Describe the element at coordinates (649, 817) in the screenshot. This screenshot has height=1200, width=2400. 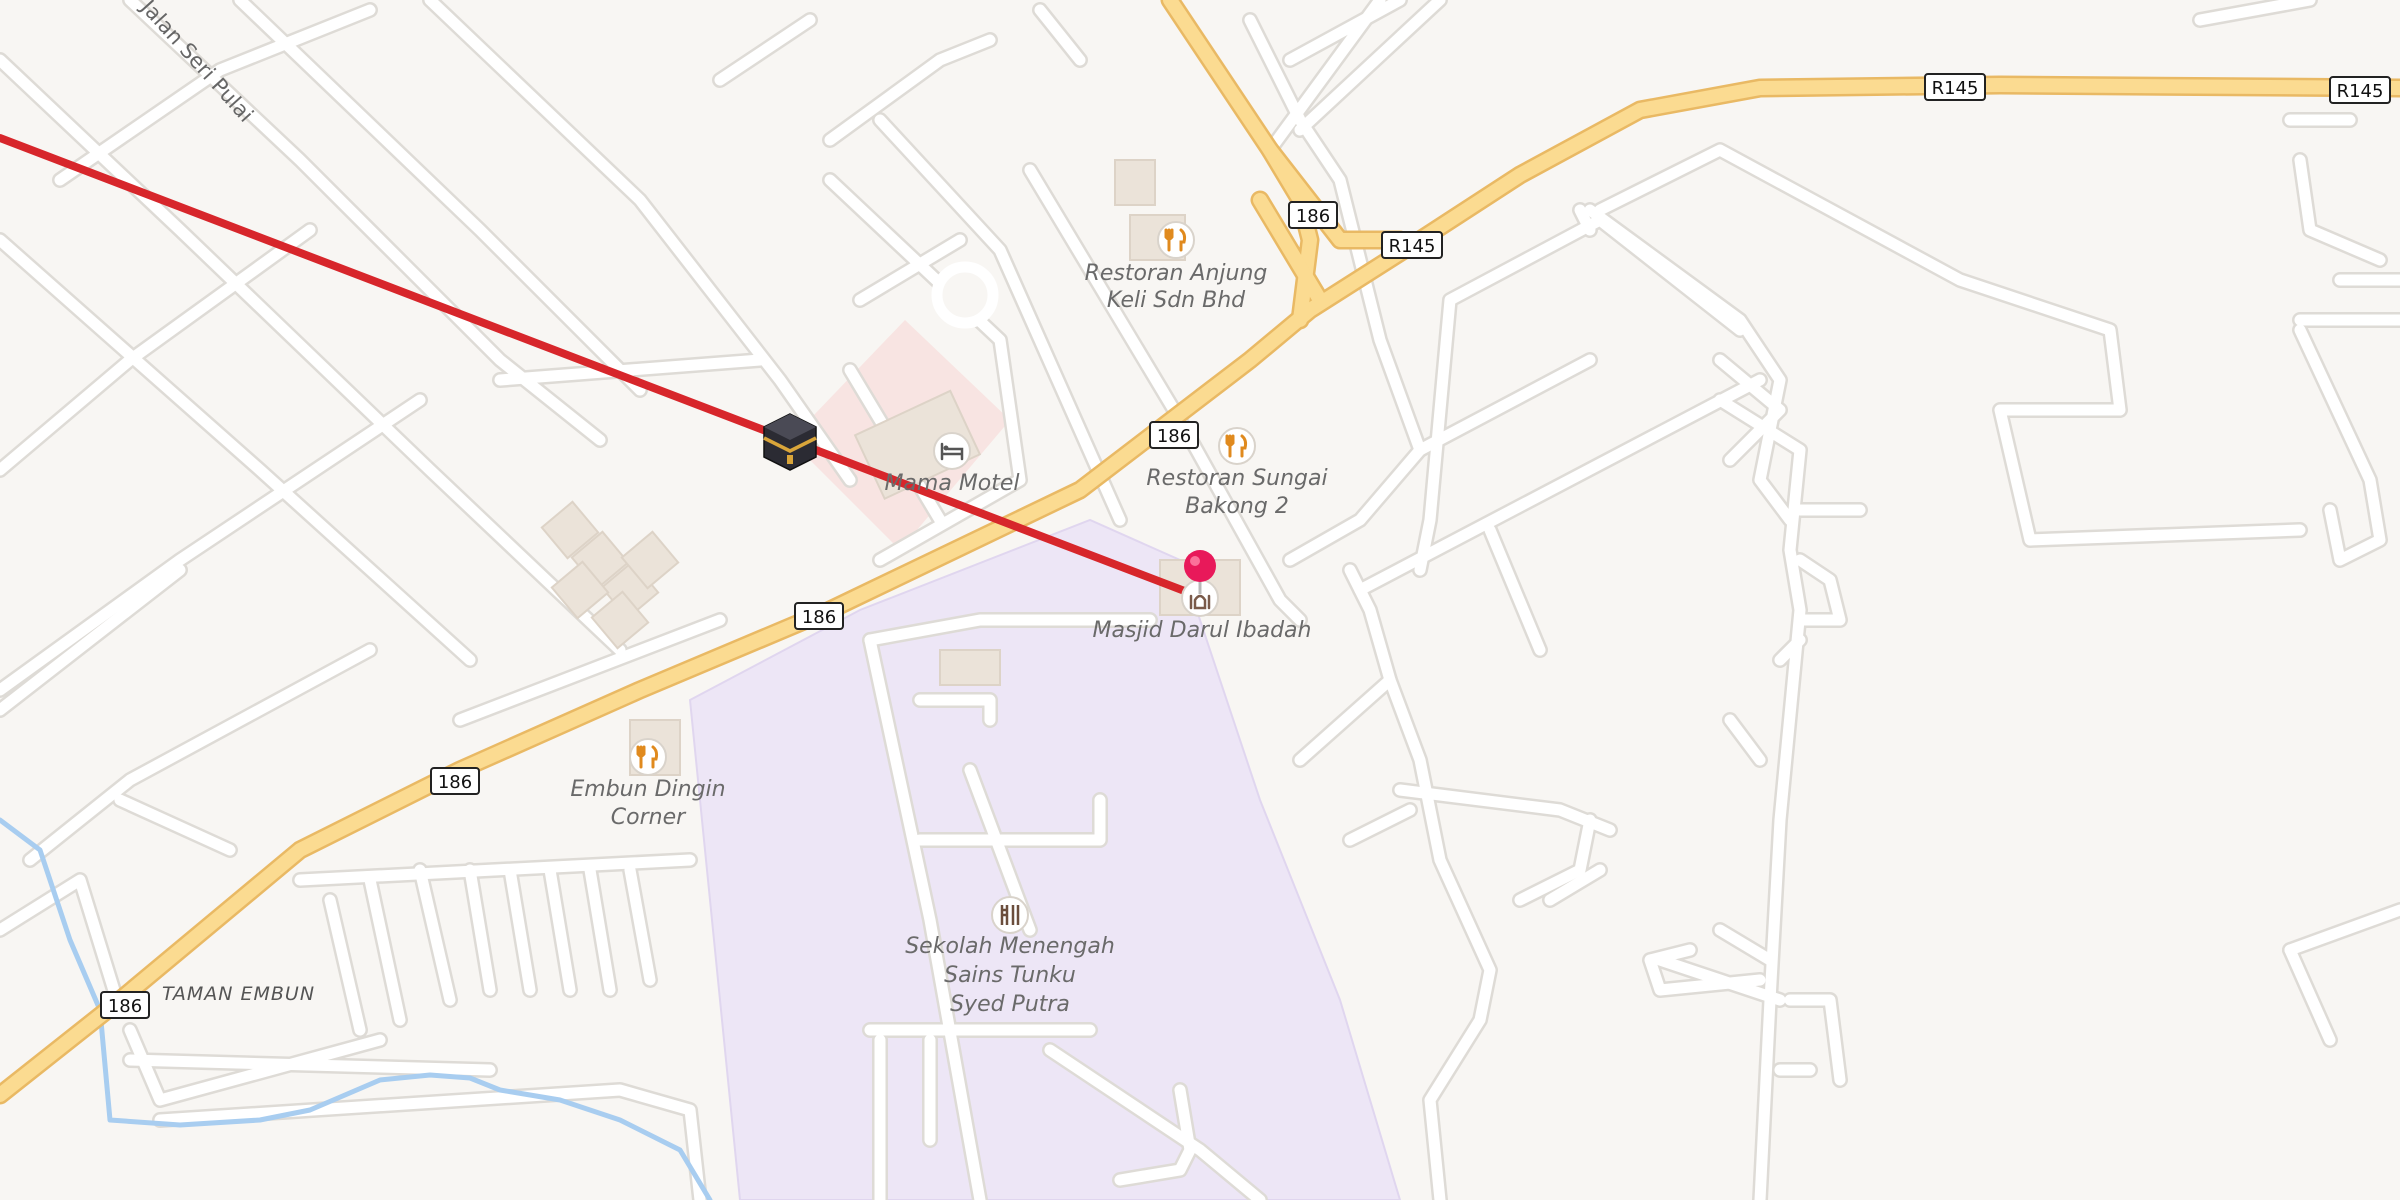
I see `svg-text: Corner` at that location.